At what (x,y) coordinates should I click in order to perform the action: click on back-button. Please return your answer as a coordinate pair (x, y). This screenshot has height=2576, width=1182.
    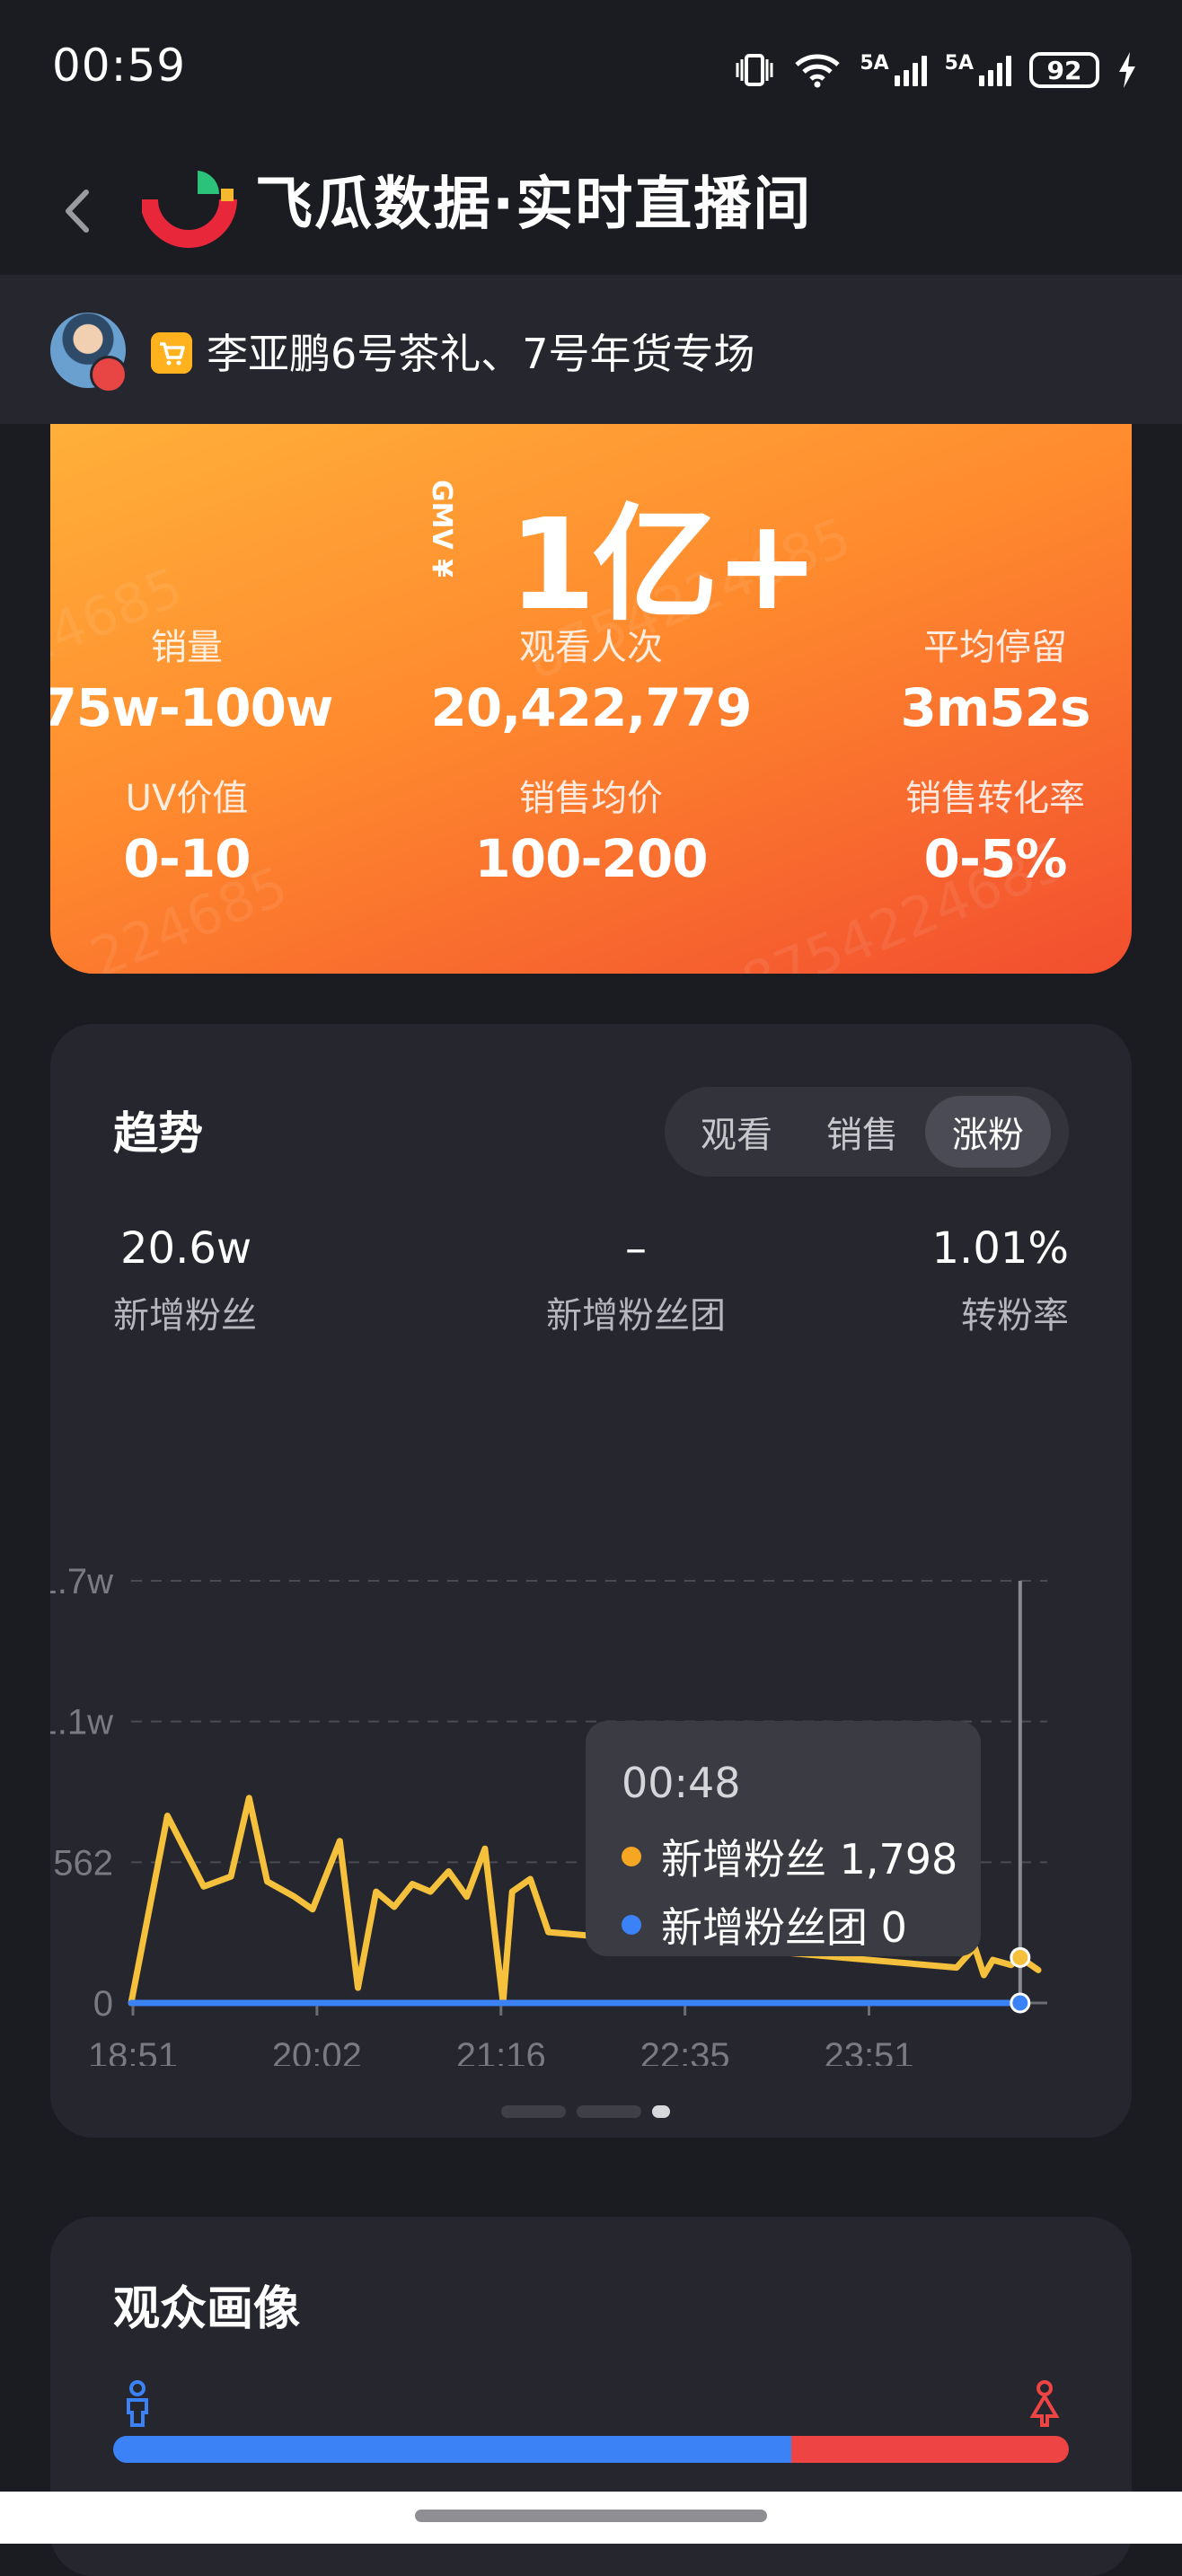
    Looking at the image, I should click on (81, 211).